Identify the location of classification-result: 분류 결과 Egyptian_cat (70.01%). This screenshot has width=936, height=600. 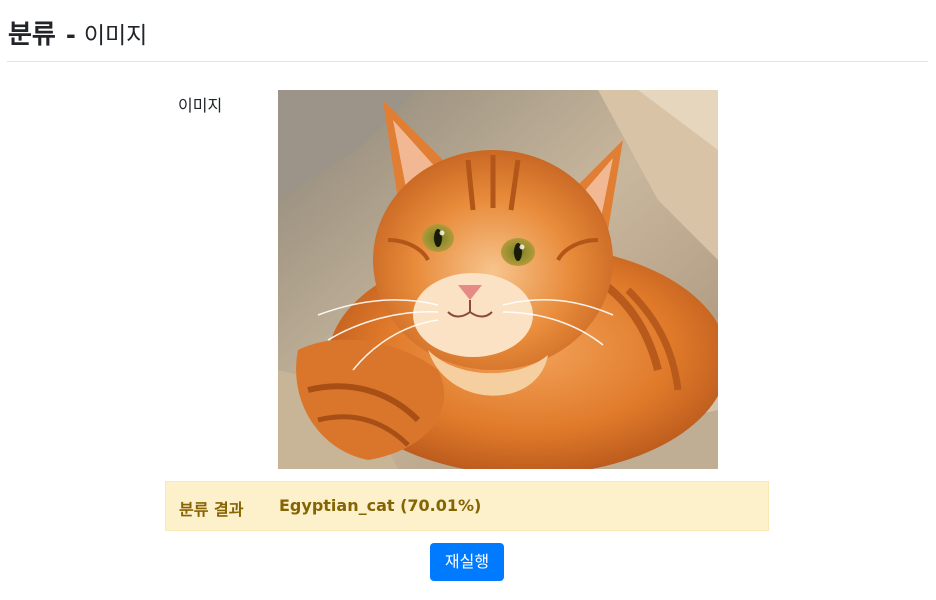
(467, 506).